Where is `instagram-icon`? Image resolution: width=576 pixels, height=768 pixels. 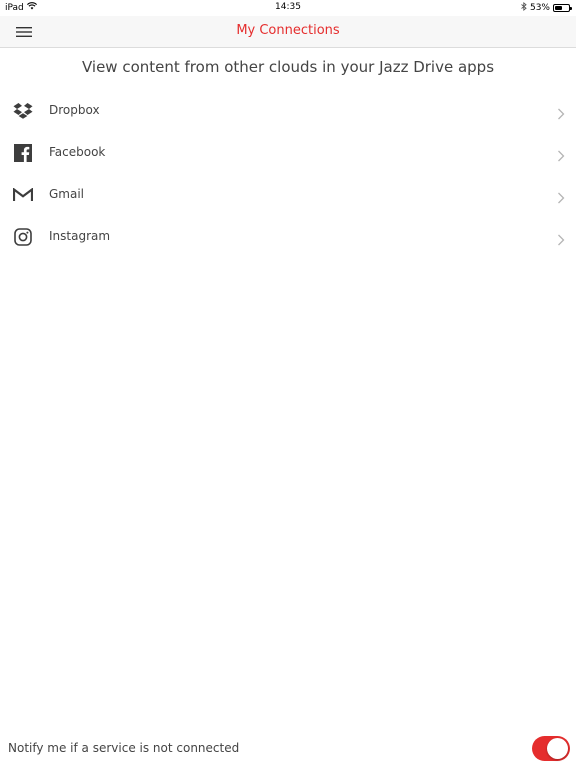
instagram-icon is located at coordinates (23, 237).